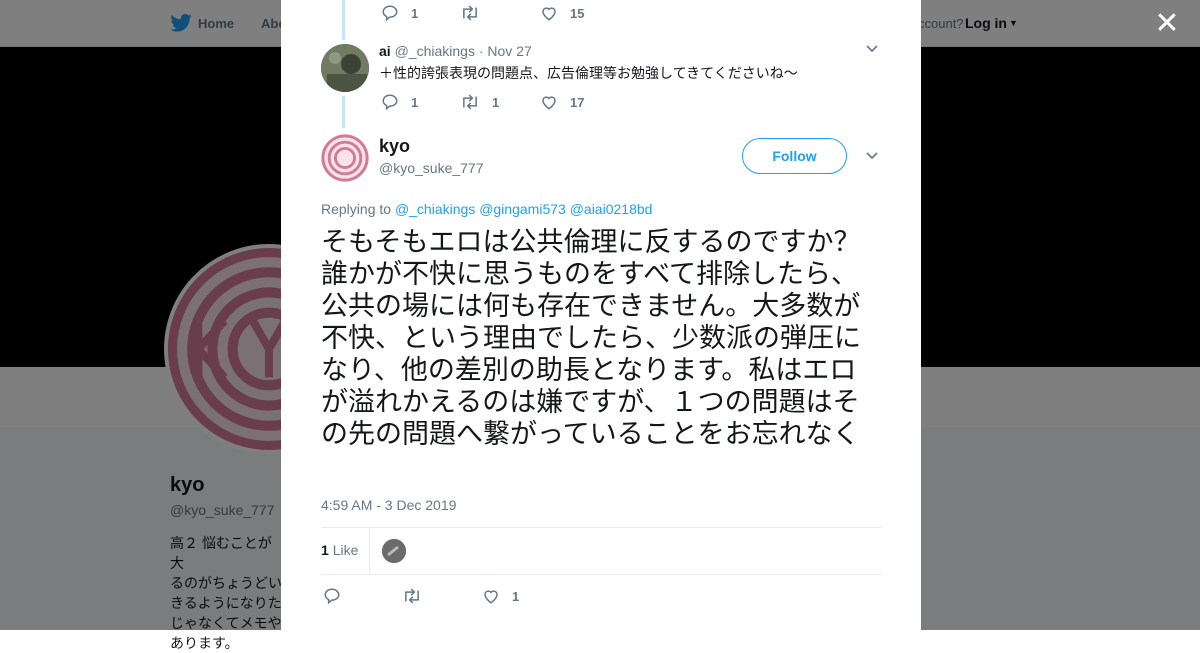  I want to click on tweet-header: ai @_chiakings · Nov 27, so click(455, 51).